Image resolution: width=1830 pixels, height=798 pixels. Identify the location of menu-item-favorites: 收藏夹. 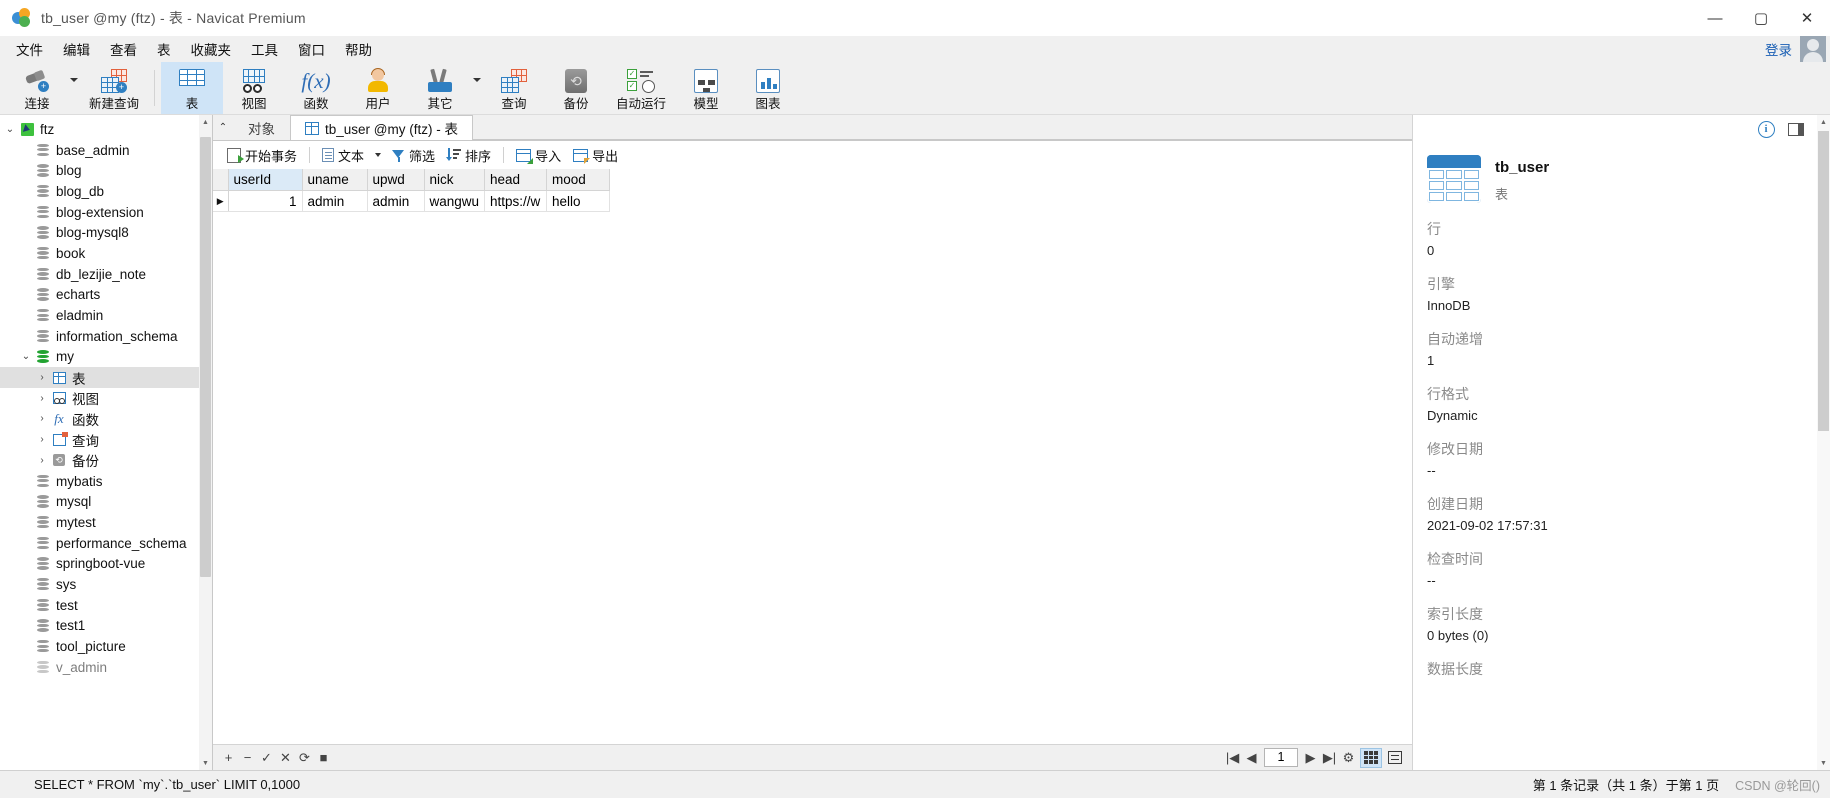
(211, 49).